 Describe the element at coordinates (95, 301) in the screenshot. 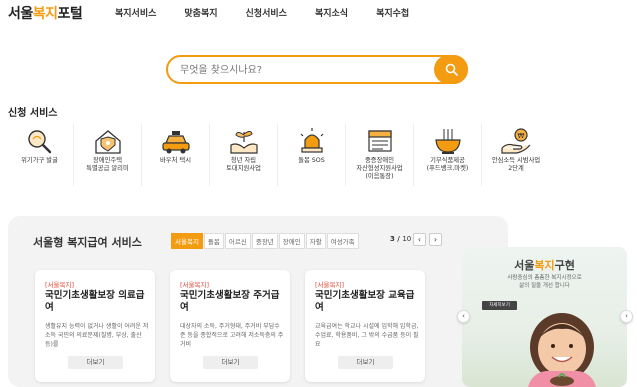

I see `card-title: 국민기초생활보장 의료급여` at that location.